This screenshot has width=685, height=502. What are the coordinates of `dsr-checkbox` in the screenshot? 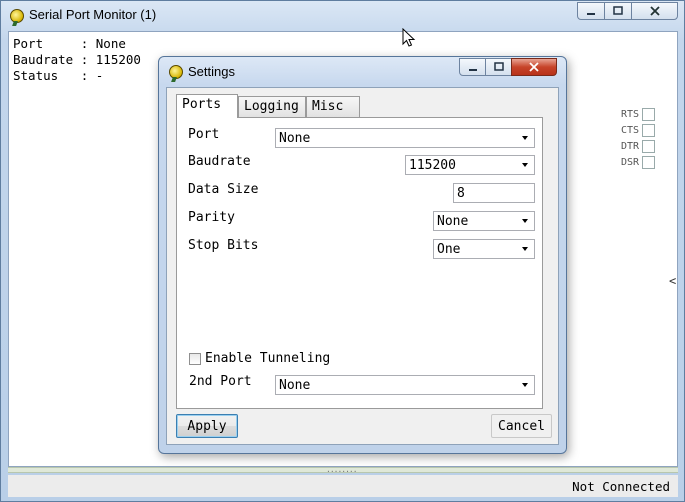 It's located at (649, 162).